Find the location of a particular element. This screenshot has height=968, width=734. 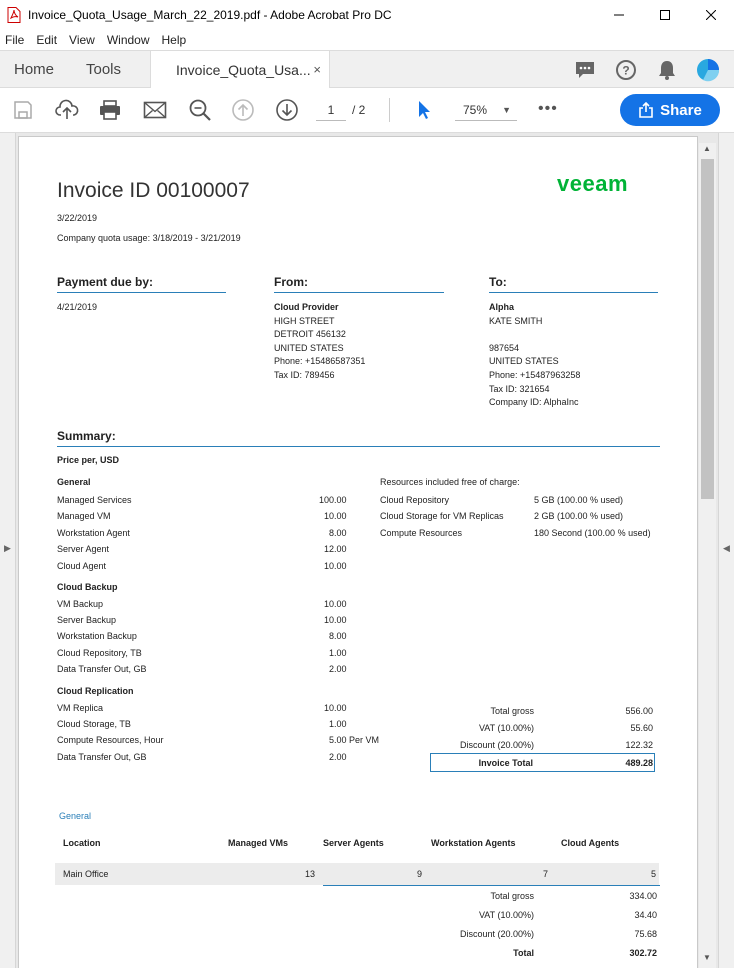

more-tools-button: ••• is located at coordinates (548, 109).